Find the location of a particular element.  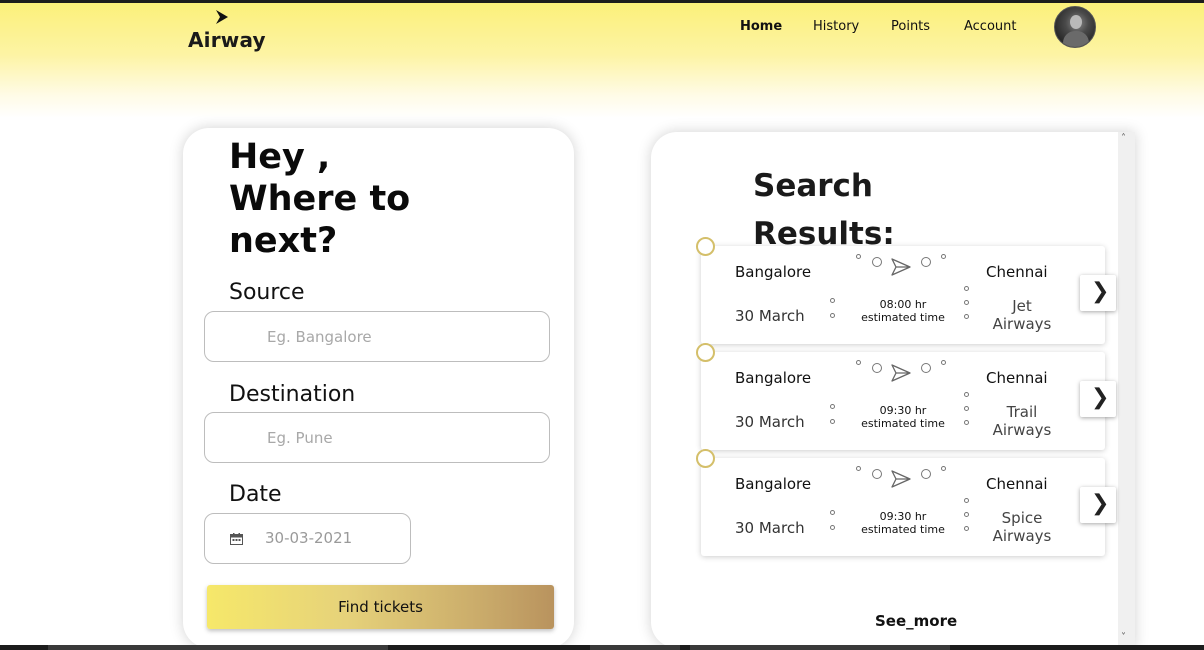

chevron-right-icon is located at coordinates (222, 17).